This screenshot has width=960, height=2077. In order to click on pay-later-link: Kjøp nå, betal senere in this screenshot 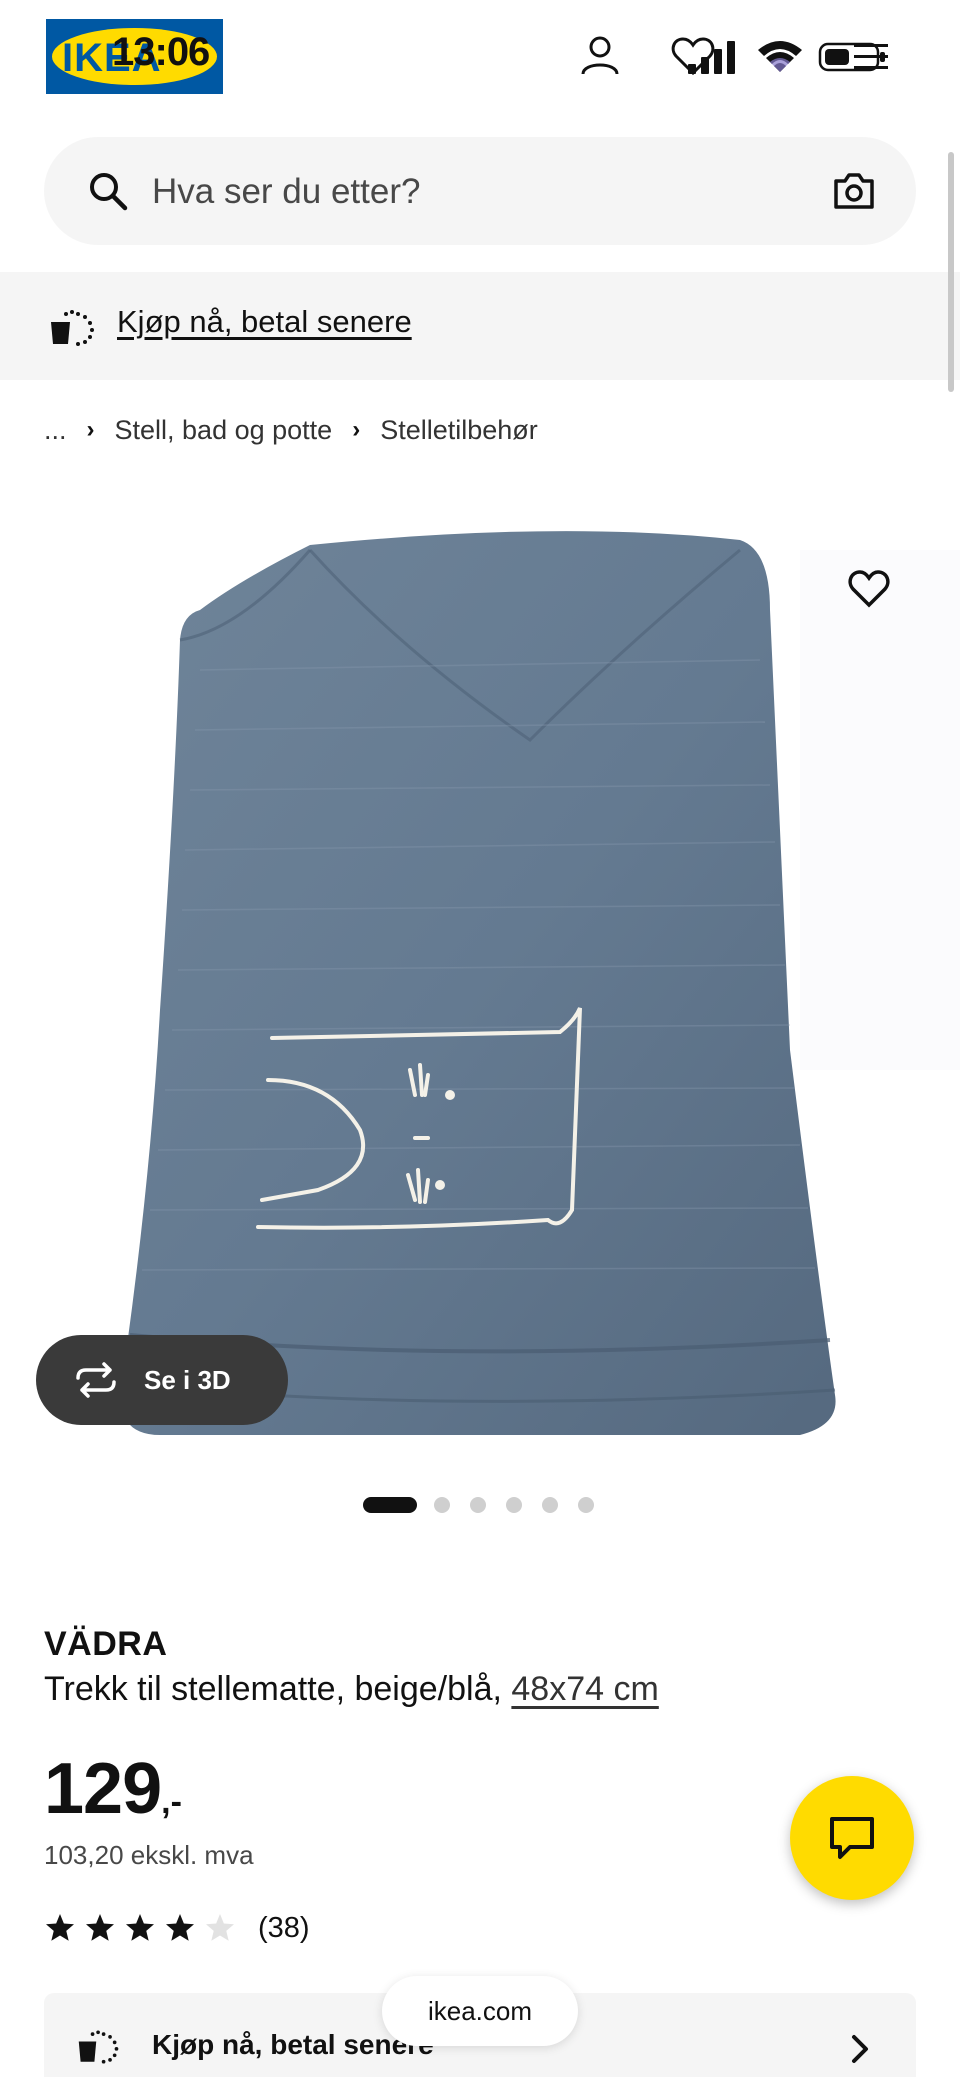, I will do `click(264, 322)`.